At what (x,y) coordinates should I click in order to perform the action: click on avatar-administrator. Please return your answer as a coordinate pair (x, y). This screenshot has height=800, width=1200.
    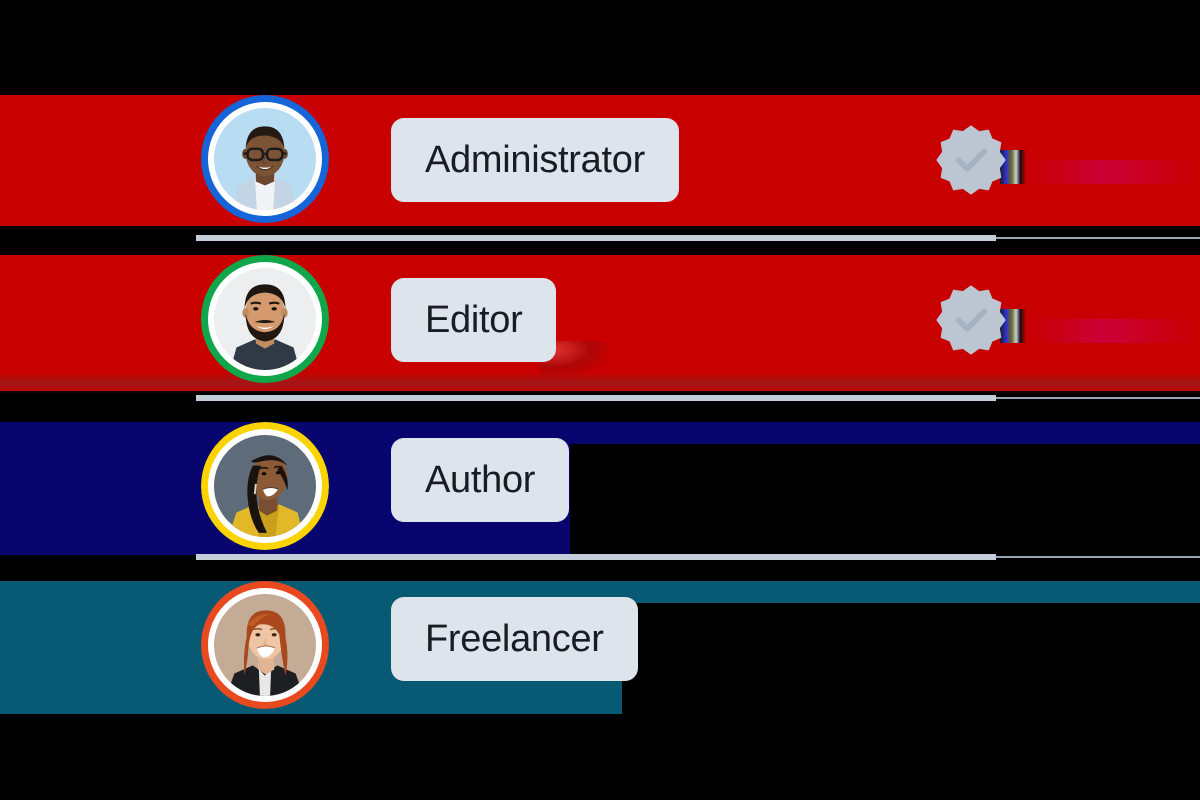
    Looking at the image, I should click on (265, 159).